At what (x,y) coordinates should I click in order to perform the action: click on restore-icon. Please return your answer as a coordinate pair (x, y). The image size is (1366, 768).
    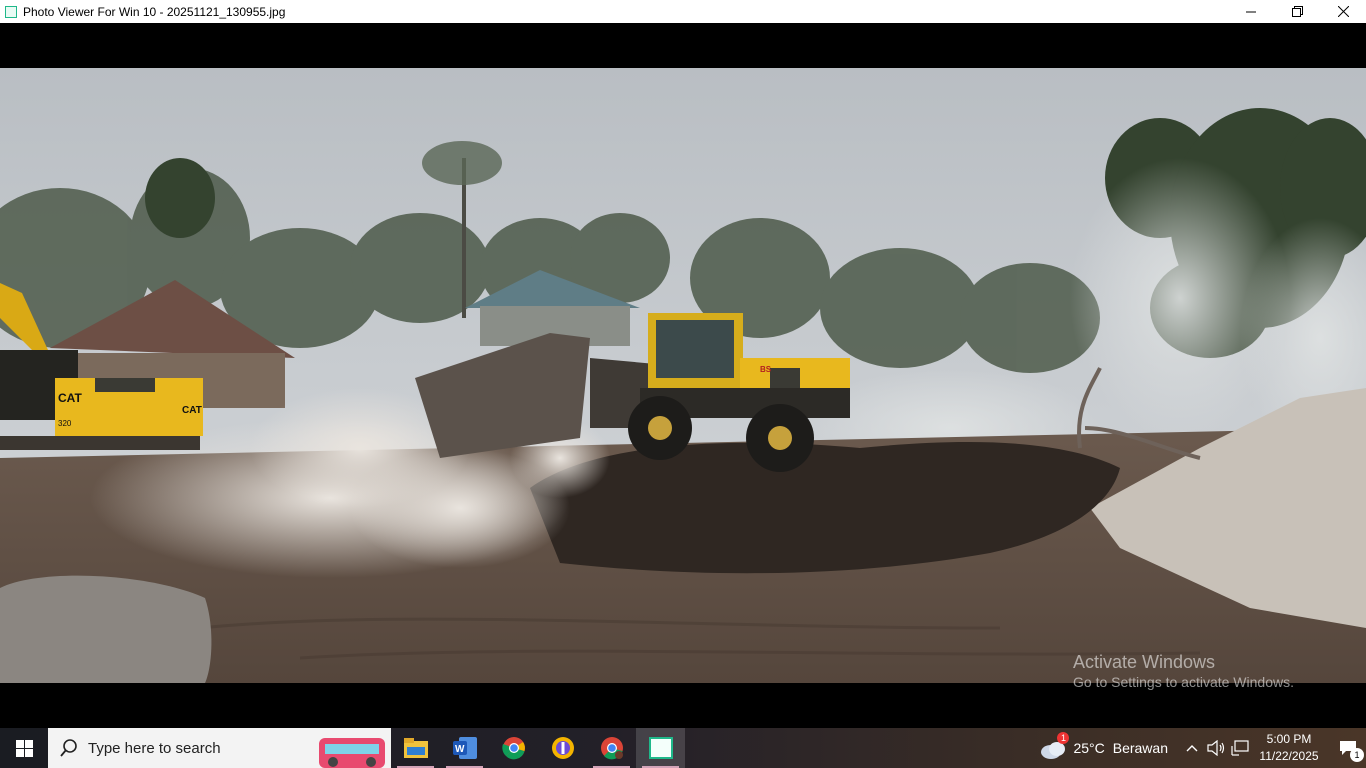
    Looking at the image, I should click on (1297, 11).